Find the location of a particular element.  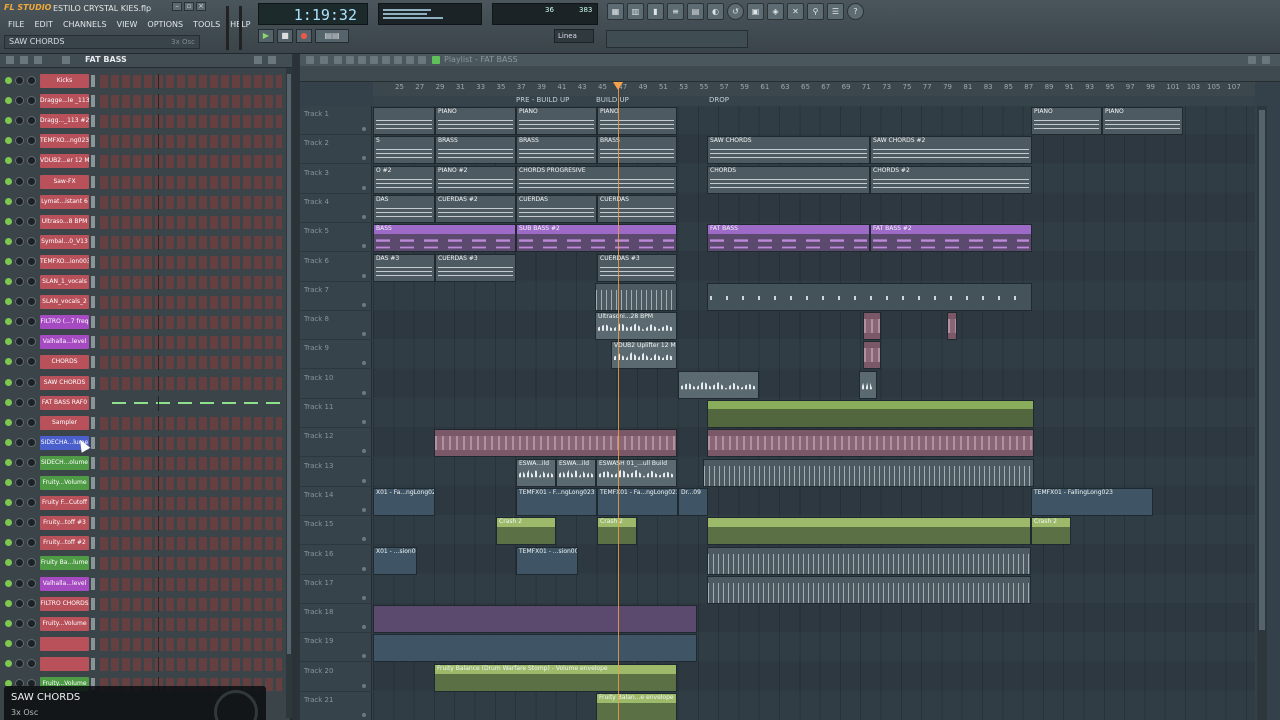

channel-name-button is located at coordinates (64, 663).